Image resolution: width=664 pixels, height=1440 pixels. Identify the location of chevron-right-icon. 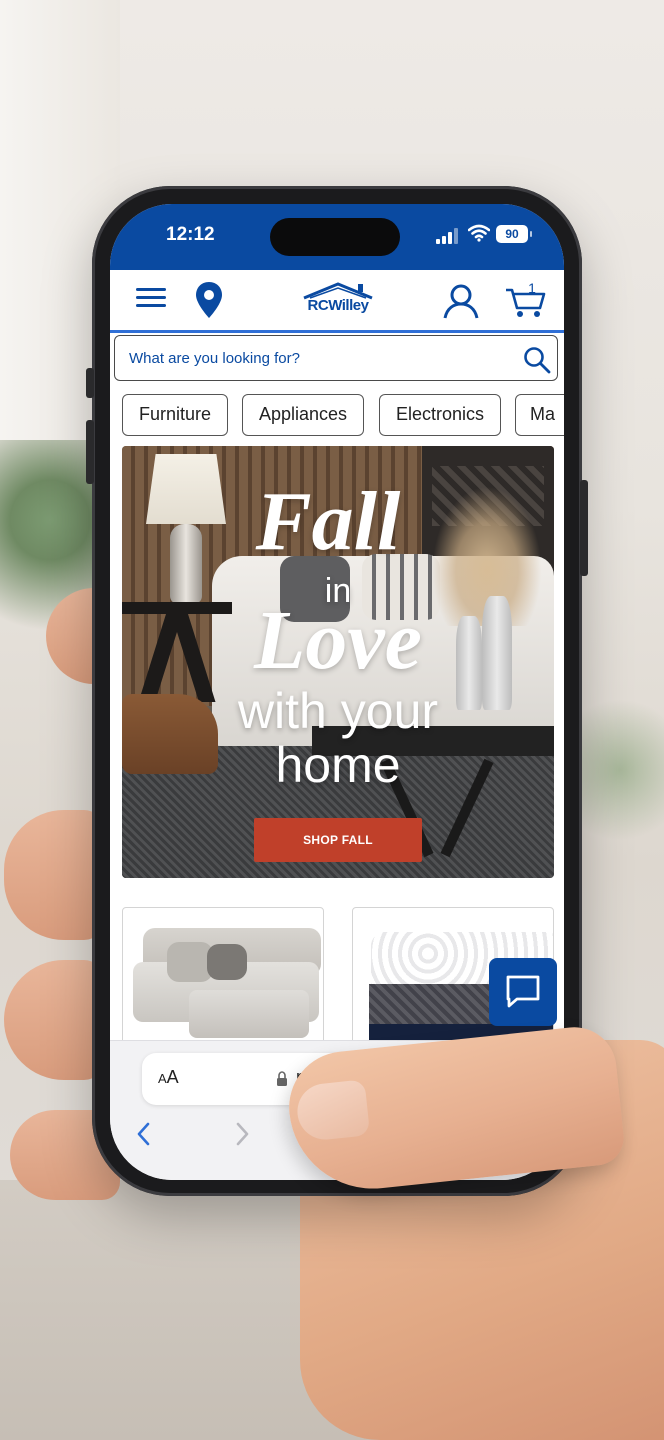
(242, 1134).